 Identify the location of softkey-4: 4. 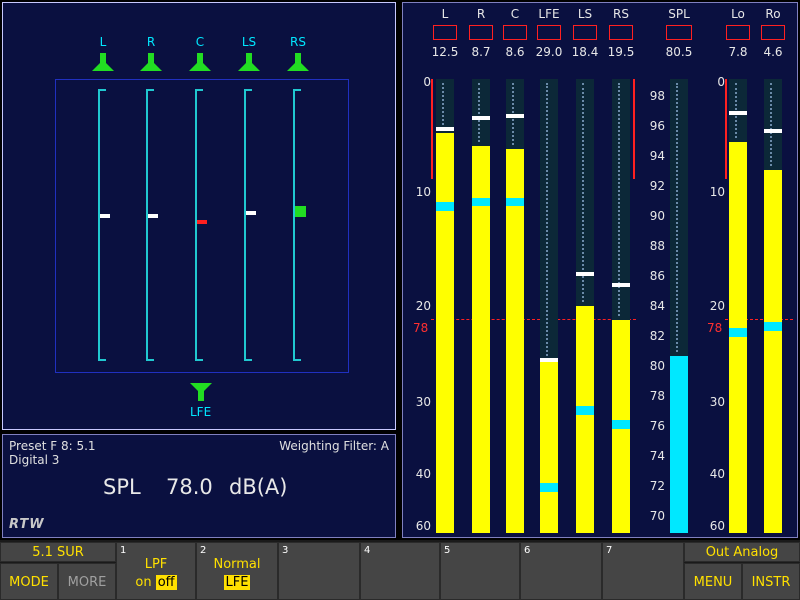
(400, 571).